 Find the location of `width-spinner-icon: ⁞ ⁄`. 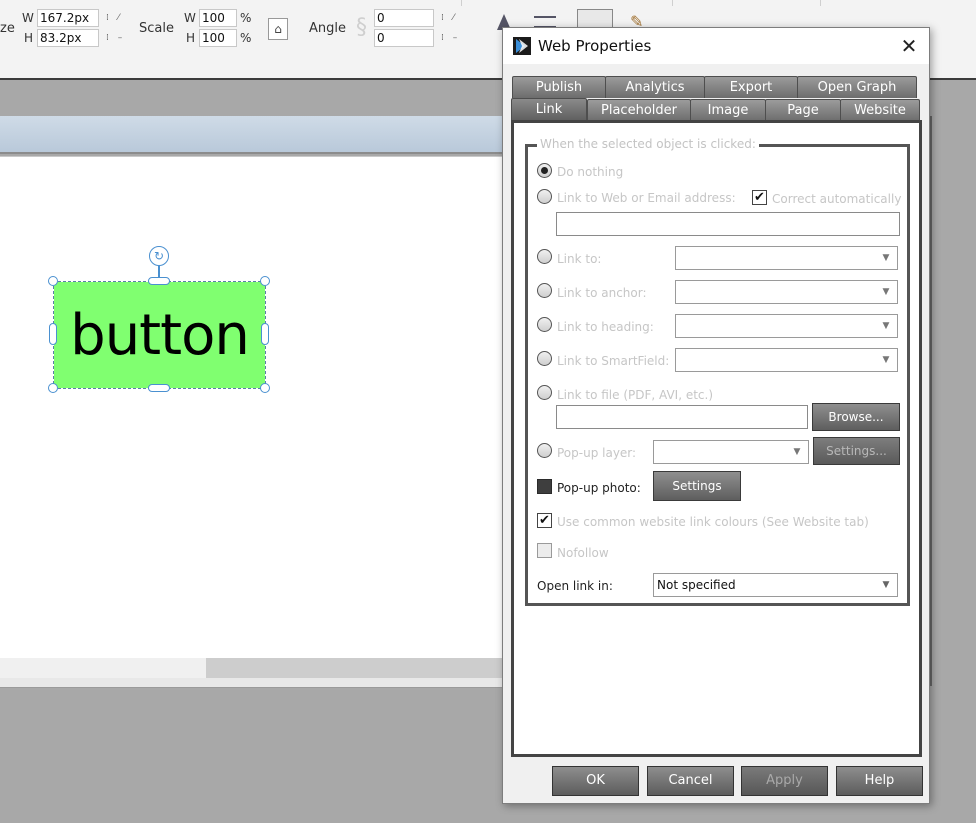

width-spinner-icon: ⁞ ⁄ is located at coordinates (114, 18).